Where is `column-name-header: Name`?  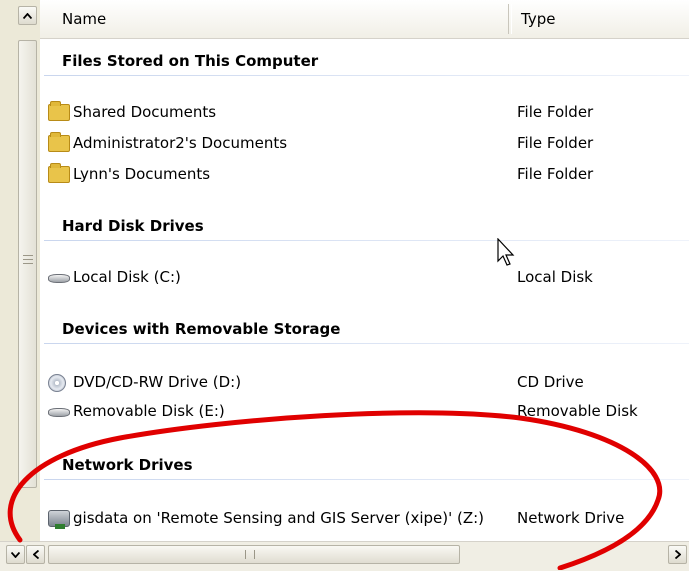
column-name-header: Name is located at coordinates (84, 19).